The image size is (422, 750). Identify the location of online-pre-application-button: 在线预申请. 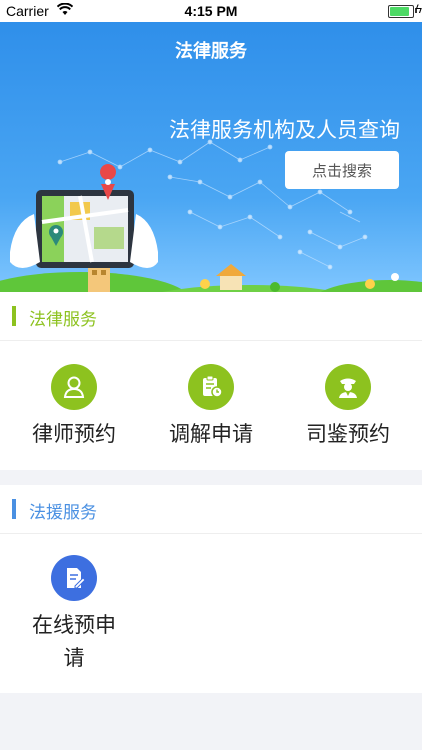
(74, 615).